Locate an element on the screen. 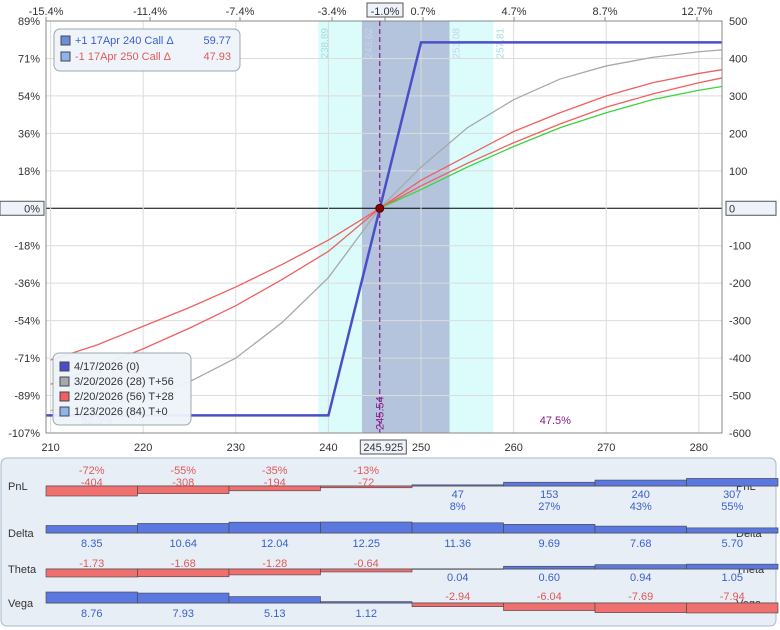 This screenshot has height=630, width=780. delta-value: 10.64 is located at coordinates (183, 544).